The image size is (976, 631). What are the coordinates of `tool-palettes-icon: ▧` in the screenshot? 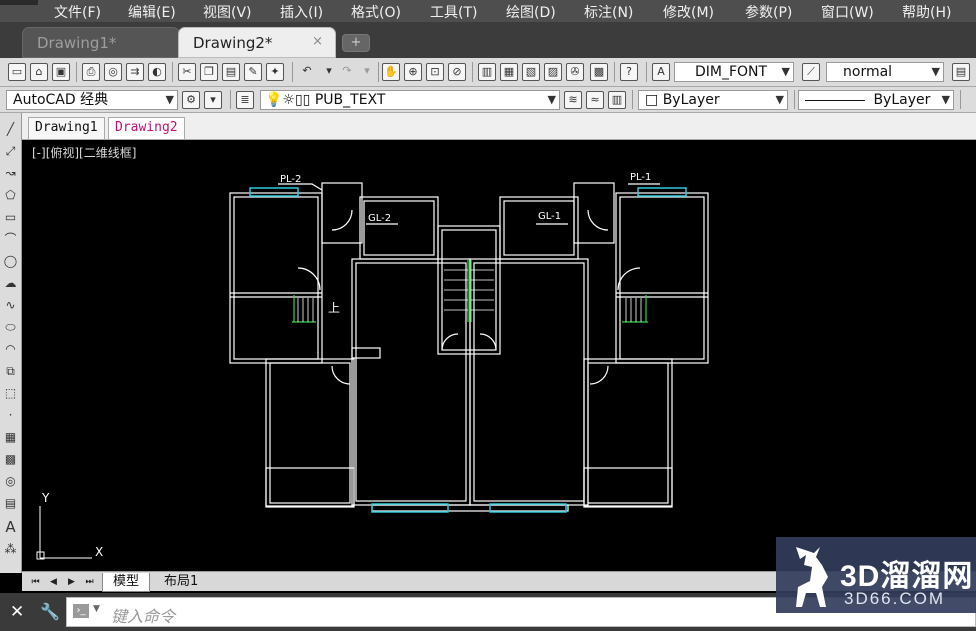 It's located at (531, 72).